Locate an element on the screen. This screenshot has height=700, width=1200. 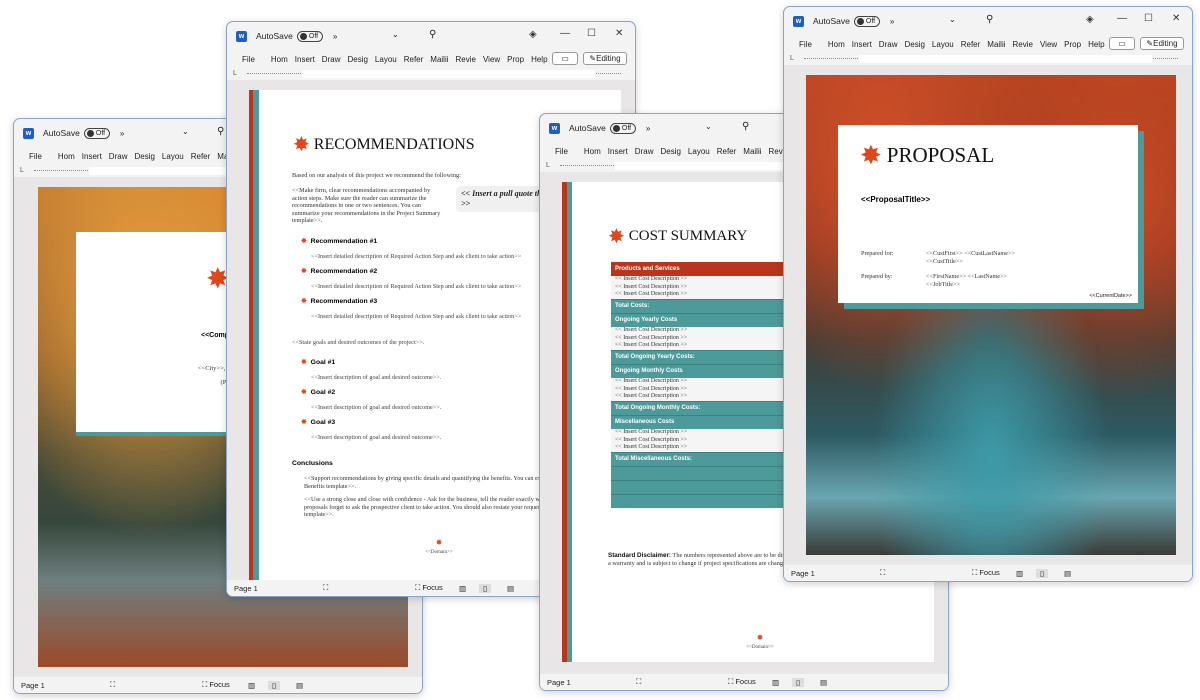
prepared-by-title: <<JobTitle>> is located at coordinates (943, 284).